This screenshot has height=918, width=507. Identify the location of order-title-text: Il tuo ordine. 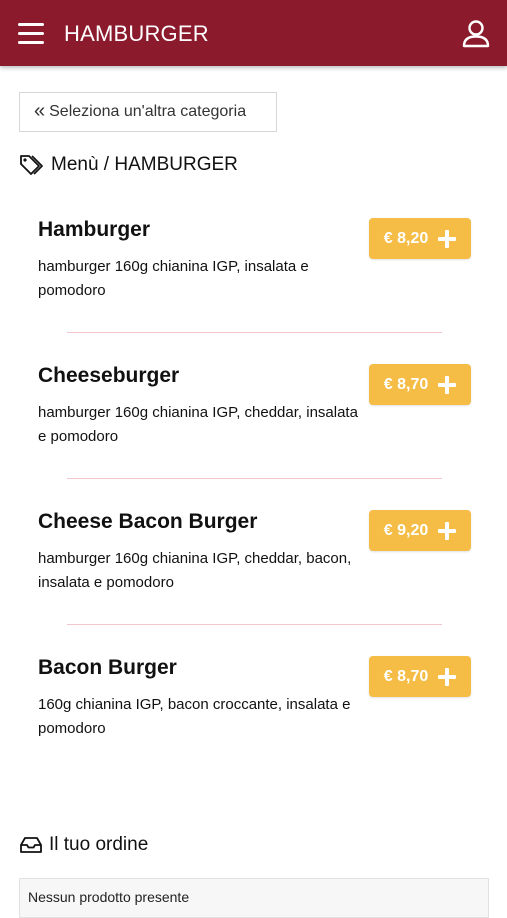
(99, 844).